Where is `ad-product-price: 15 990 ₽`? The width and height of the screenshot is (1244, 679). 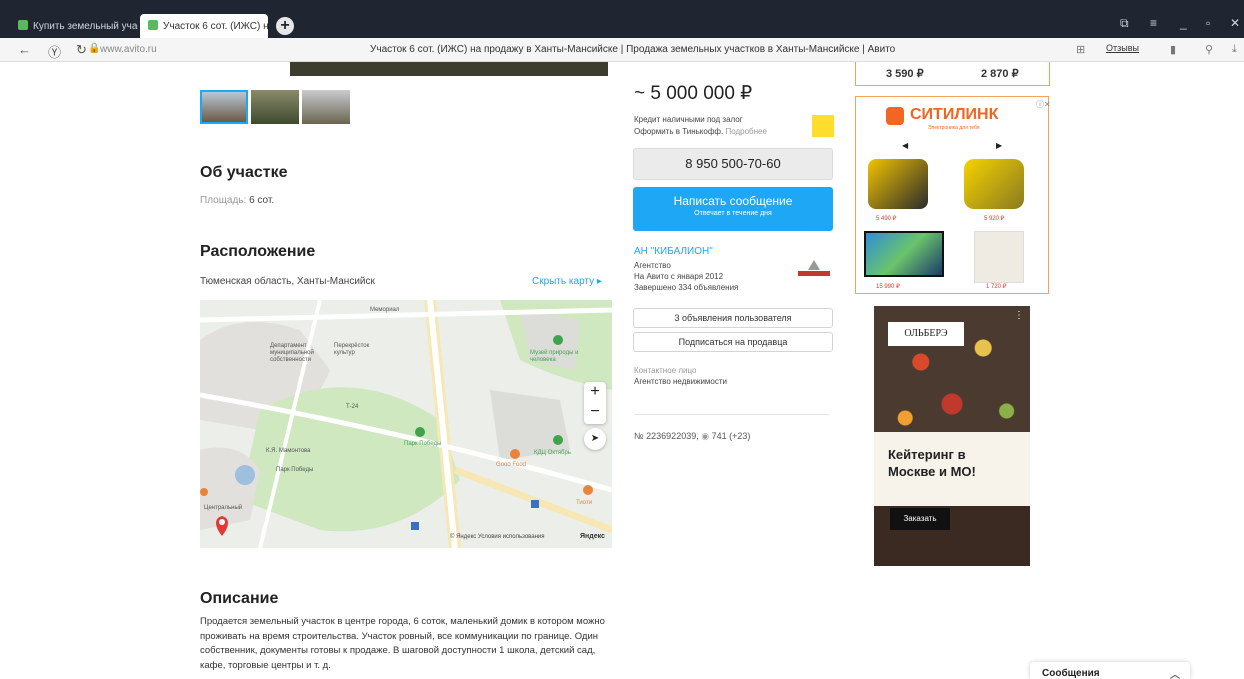 ad-product-price: 15 990 ₽ is located at coordinates (888, 287).